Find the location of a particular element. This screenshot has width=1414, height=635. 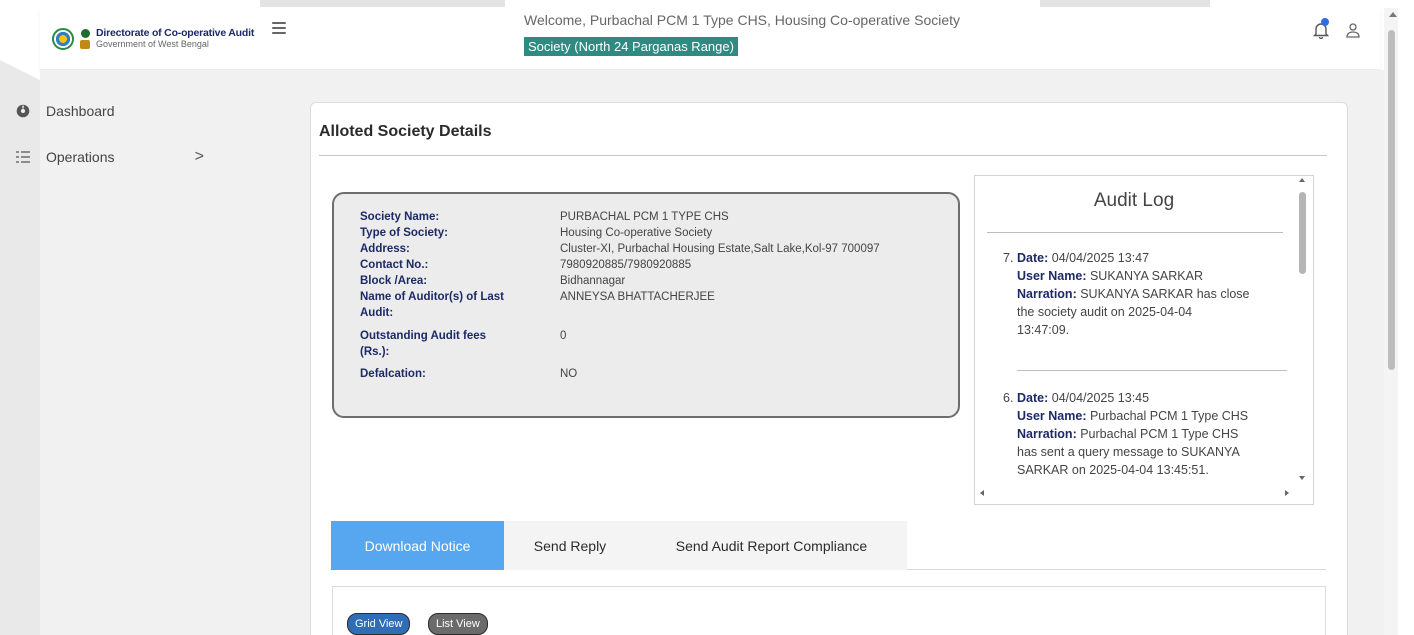

scroll-down-arrow-icon is located at coordinates (1302, 478).